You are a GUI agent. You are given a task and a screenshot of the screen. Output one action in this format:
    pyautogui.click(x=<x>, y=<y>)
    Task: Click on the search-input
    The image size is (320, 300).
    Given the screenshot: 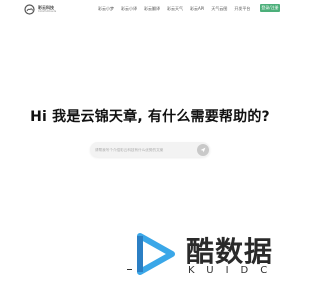 What is the action you would take?
    pyautogui.click(x=145, y=149)
    